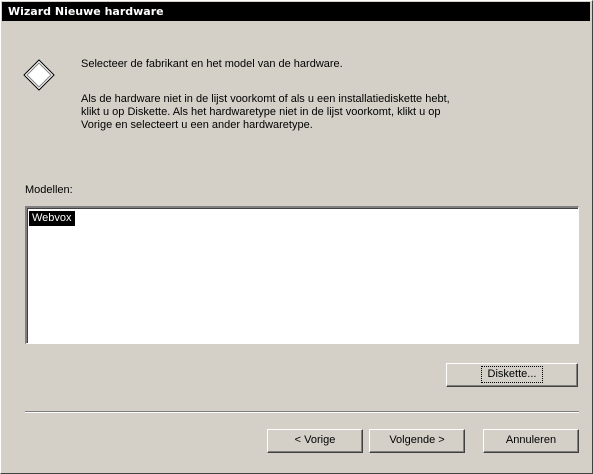 The height and width of the screenshot is (474, 593). Describe the element at coordinates (296, 11) in the screenshot. I see `title-bar: Wizard Nieuwe hardware` at that location.